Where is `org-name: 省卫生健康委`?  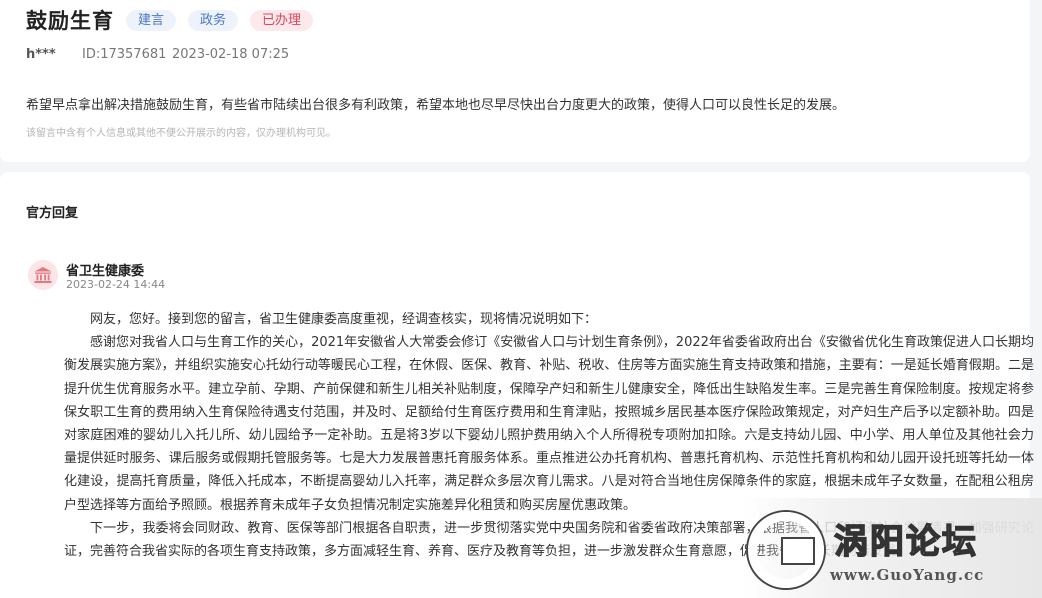 org-name: 省卫生健康委 is located at coordinates (105, 271).